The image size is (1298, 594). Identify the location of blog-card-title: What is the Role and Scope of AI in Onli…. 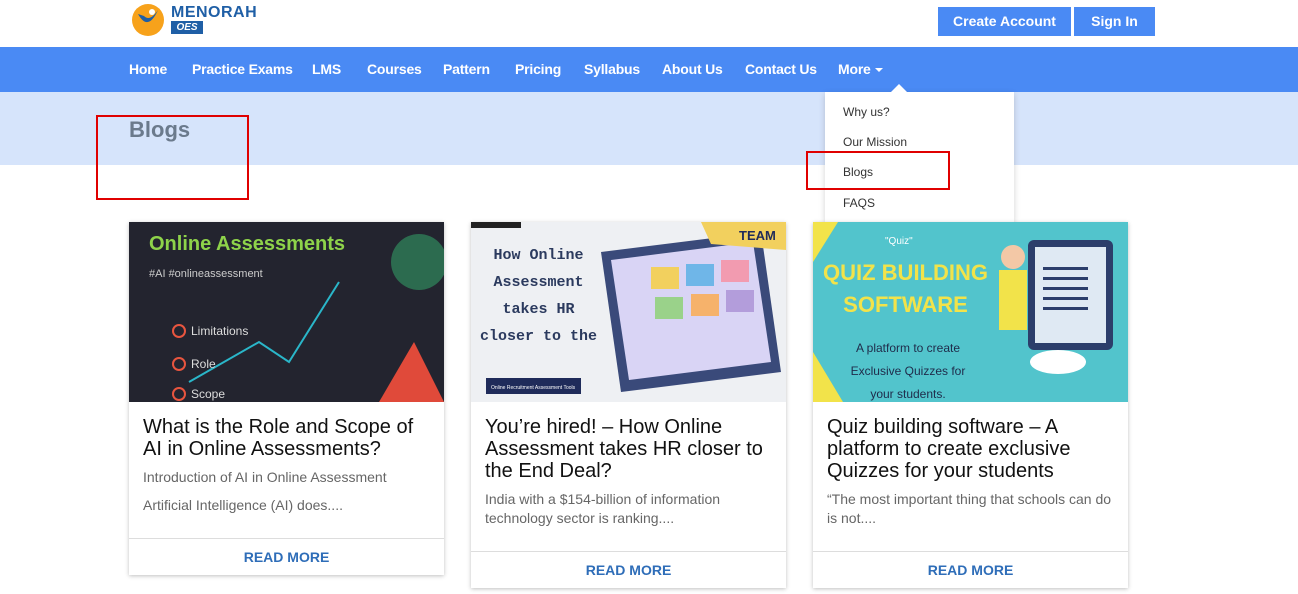
(289, 438).